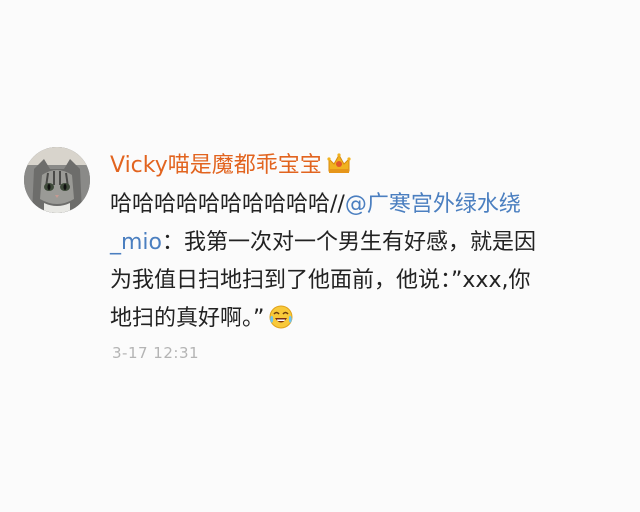  I want to click on comment-line-1: 哈哈哈哈哈哈哈哈哈哈//@广寒宫外绿水绕, so click(365, 205).